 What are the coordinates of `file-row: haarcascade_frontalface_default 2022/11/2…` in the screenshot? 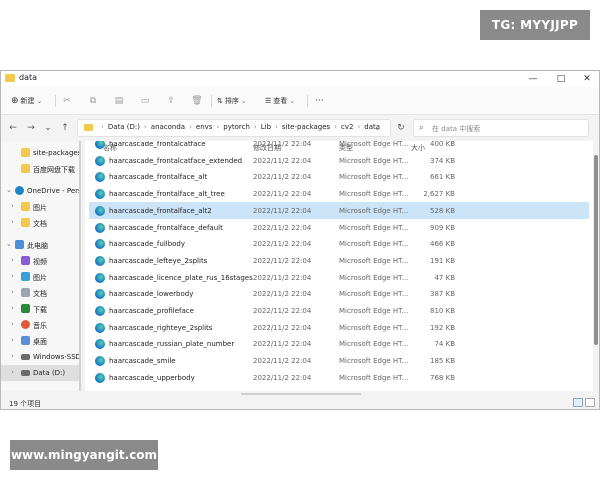 It's located at (339, 227).